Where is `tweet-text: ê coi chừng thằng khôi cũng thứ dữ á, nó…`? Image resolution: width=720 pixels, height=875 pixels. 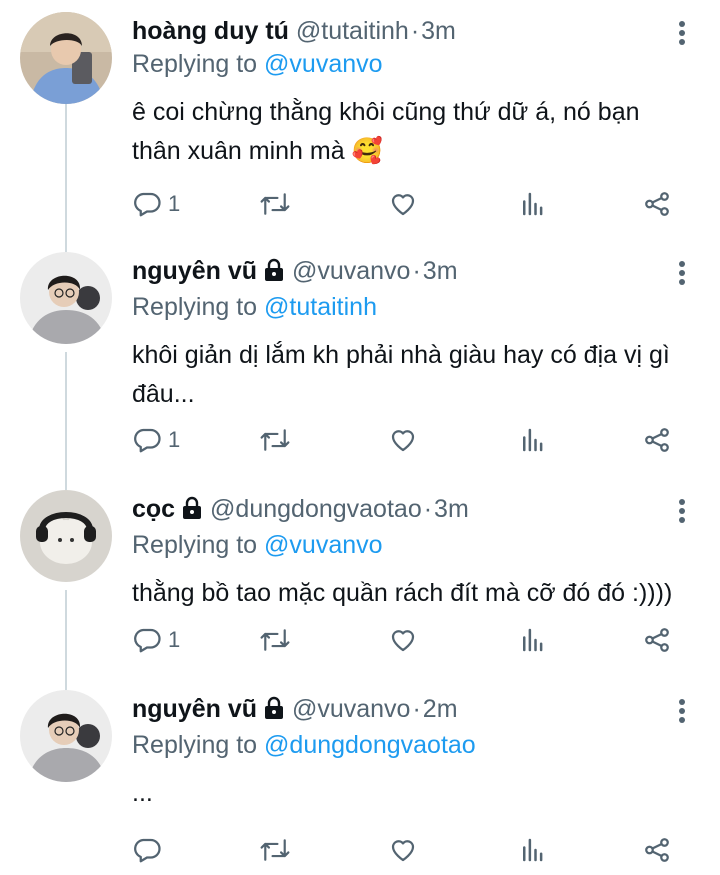
tweet-text: ê coi chừng thằng khôi cũng thứ dữ á, nó… is located at coordinates (386, 131).